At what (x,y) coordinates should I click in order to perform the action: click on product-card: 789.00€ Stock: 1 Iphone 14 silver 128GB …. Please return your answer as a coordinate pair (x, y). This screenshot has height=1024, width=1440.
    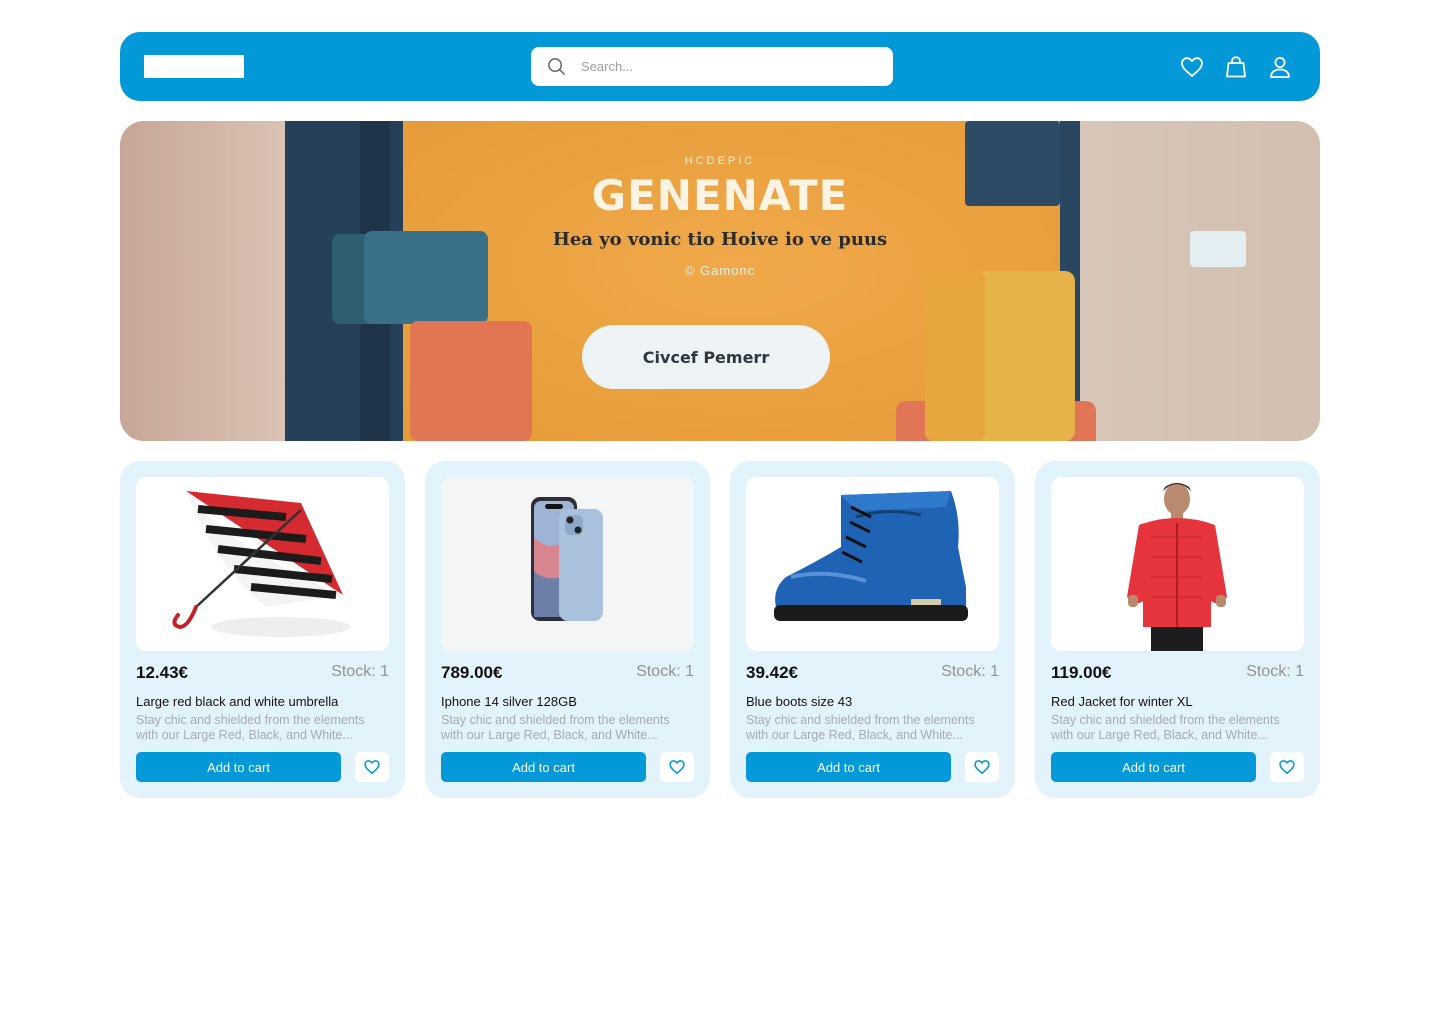
    Looking at the image, I should click on (567, 629).